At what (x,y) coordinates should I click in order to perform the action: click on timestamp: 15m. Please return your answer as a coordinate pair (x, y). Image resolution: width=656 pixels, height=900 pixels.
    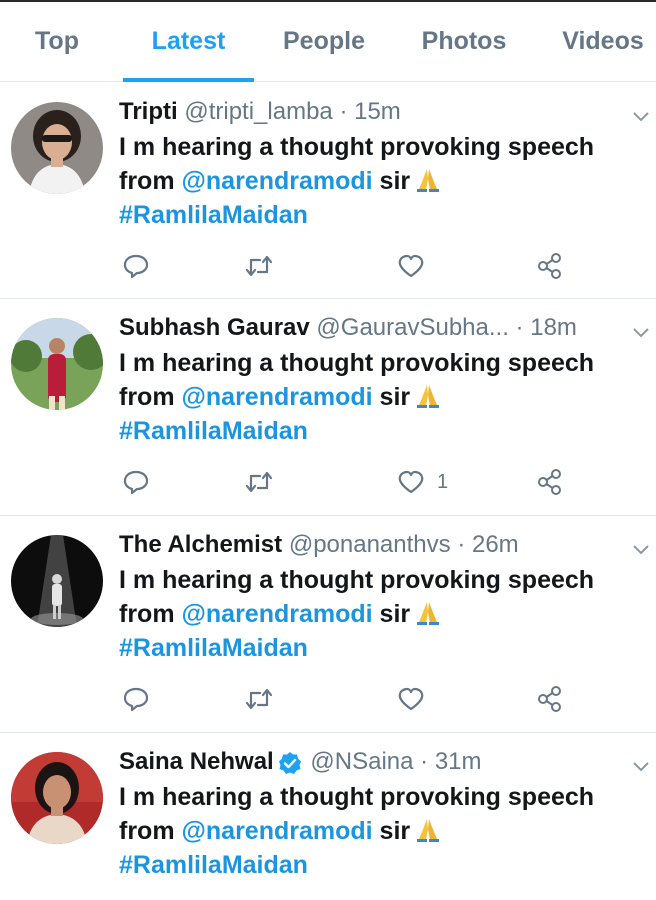
    Looking at the image, I should click on (377, 111).